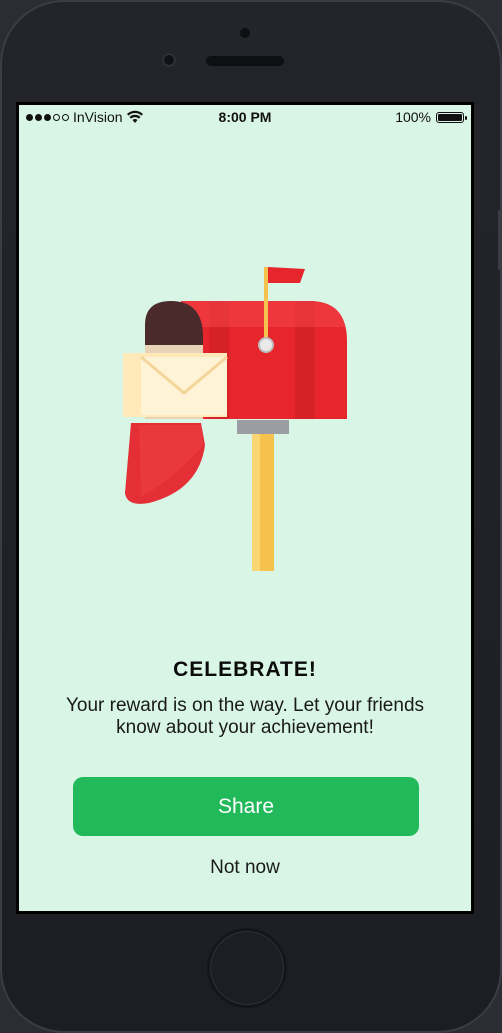 The width and height of the screenshot is (502, 1033). Describe the element at coordinates (184, 386) in the screenshot. I see `letter-front` at that location.